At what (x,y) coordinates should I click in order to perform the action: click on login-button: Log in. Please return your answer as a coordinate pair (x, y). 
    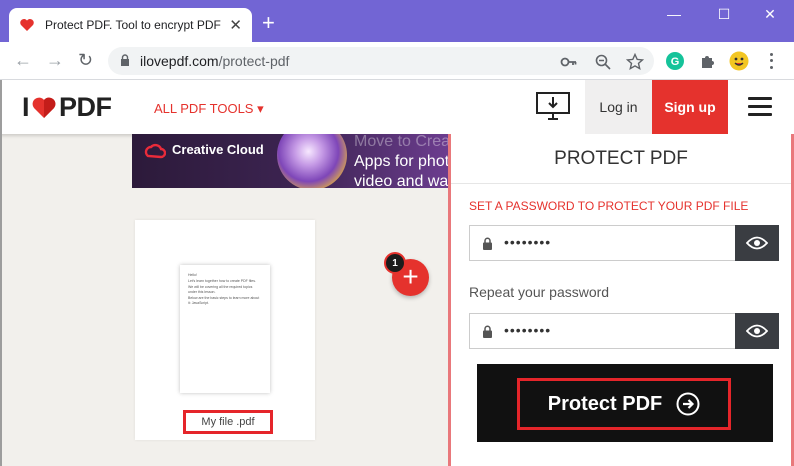
    Looking at the image, I should click on (618, 107).